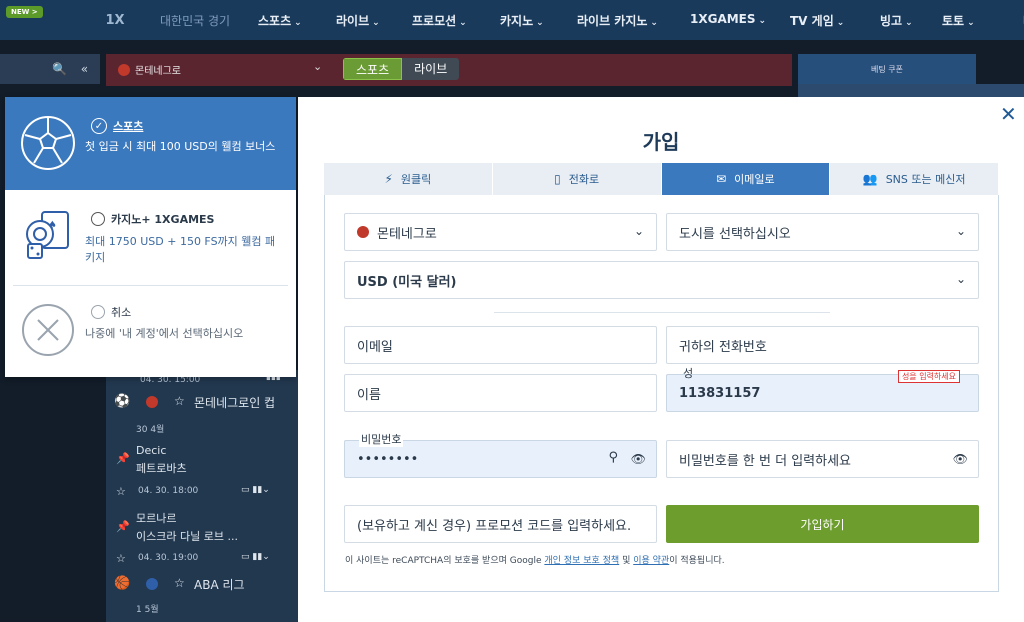 The height and width of the screenshot is (622, 1024). I want to click on captcha-text: 및, so click(626, 561).